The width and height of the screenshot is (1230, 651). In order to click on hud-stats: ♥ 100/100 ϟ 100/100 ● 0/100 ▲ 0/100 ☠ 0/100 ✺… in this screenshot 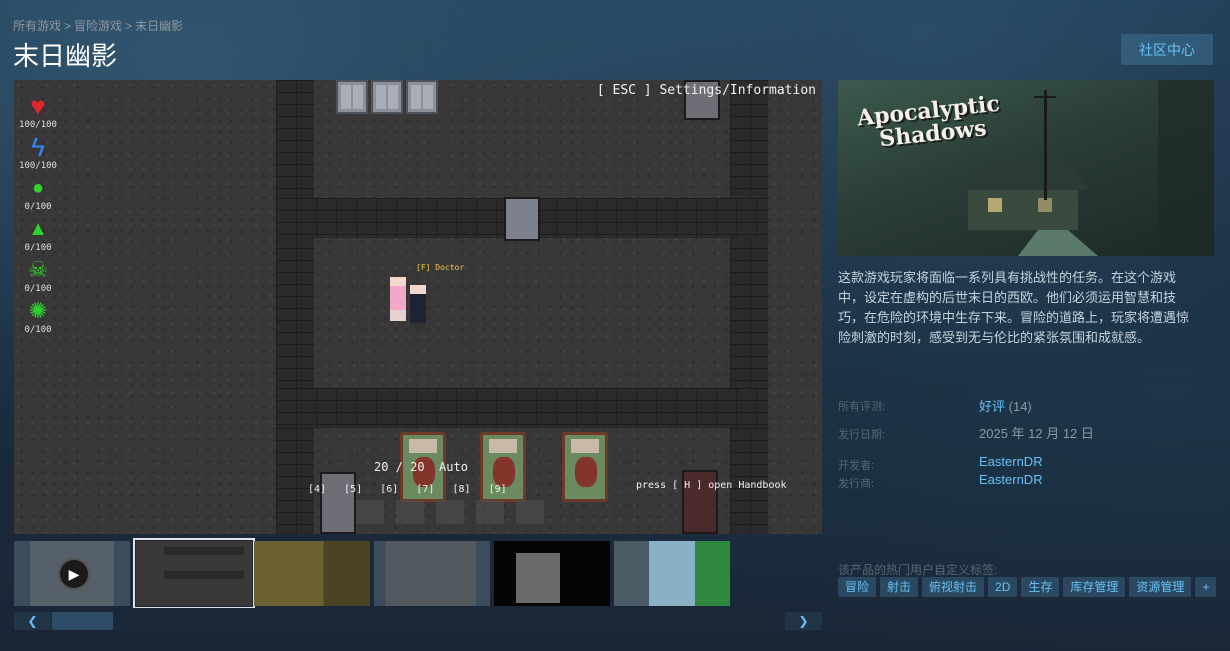, I will do `click(38, 215)`.